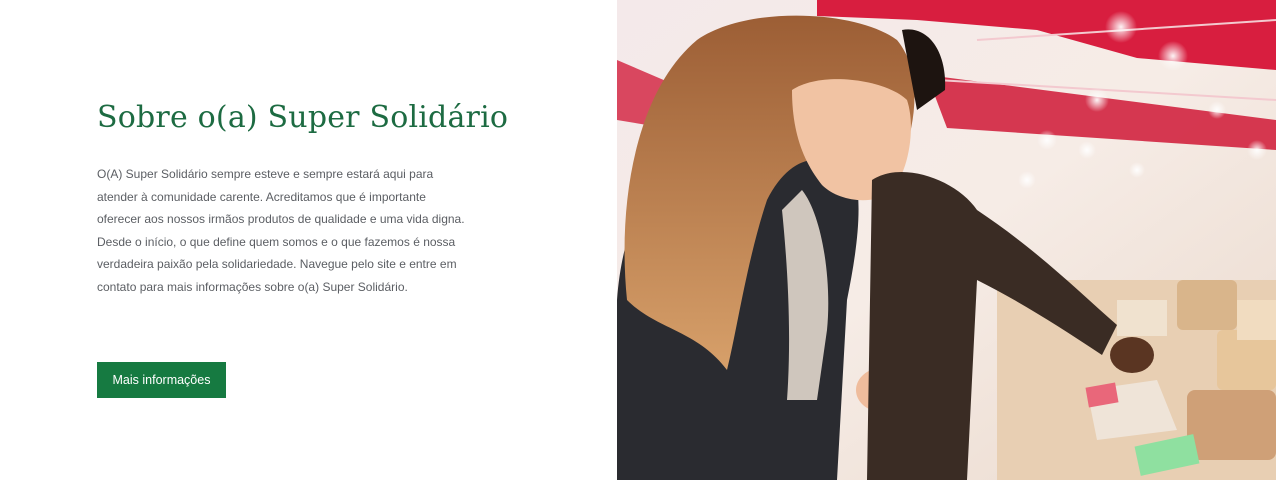 The width and height of the screenshot is (1276, 480). What do you see at coordinates (303, 117) in the screenshot?
I see `section-title: Sobre o(a) Super Solidário` at bounding box center [303, 117].